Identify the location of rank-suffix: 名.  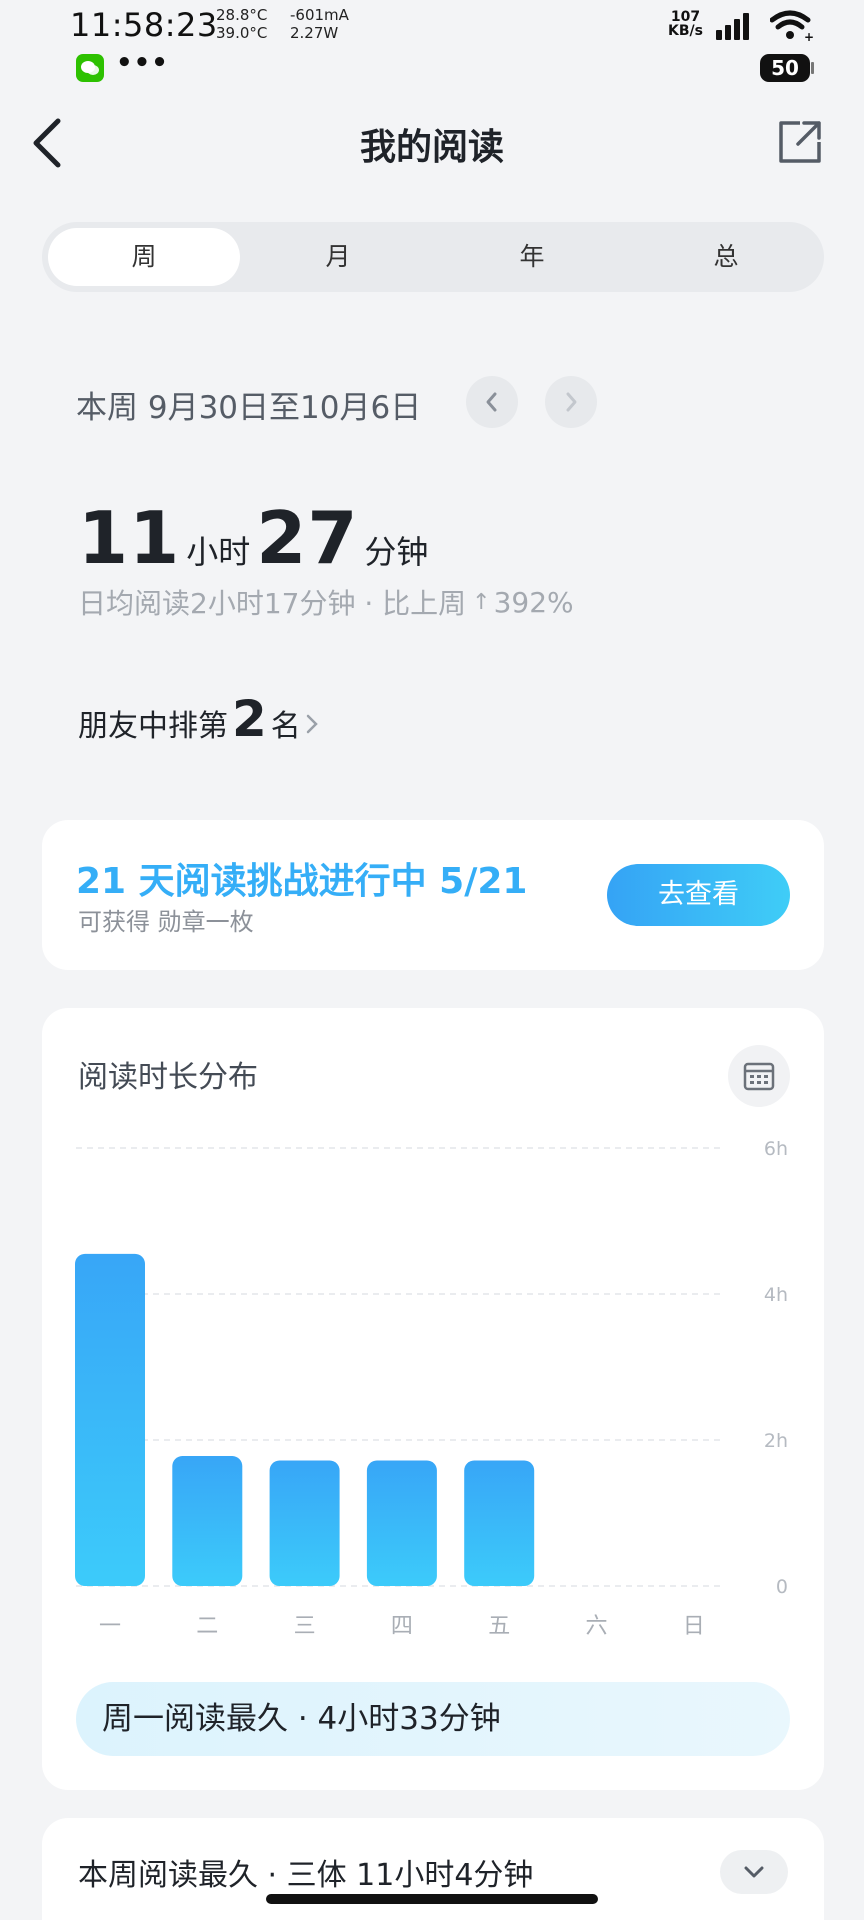
(285, 726).